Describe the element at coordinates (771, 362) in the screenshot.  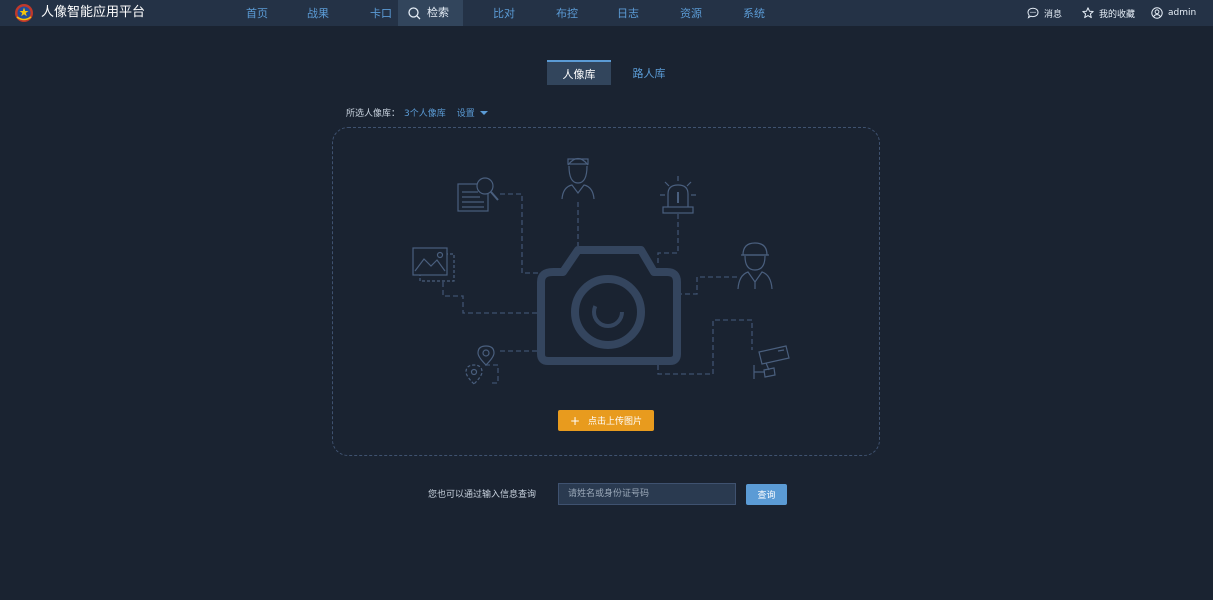
I see `surveillance-camera-icon` at that location.